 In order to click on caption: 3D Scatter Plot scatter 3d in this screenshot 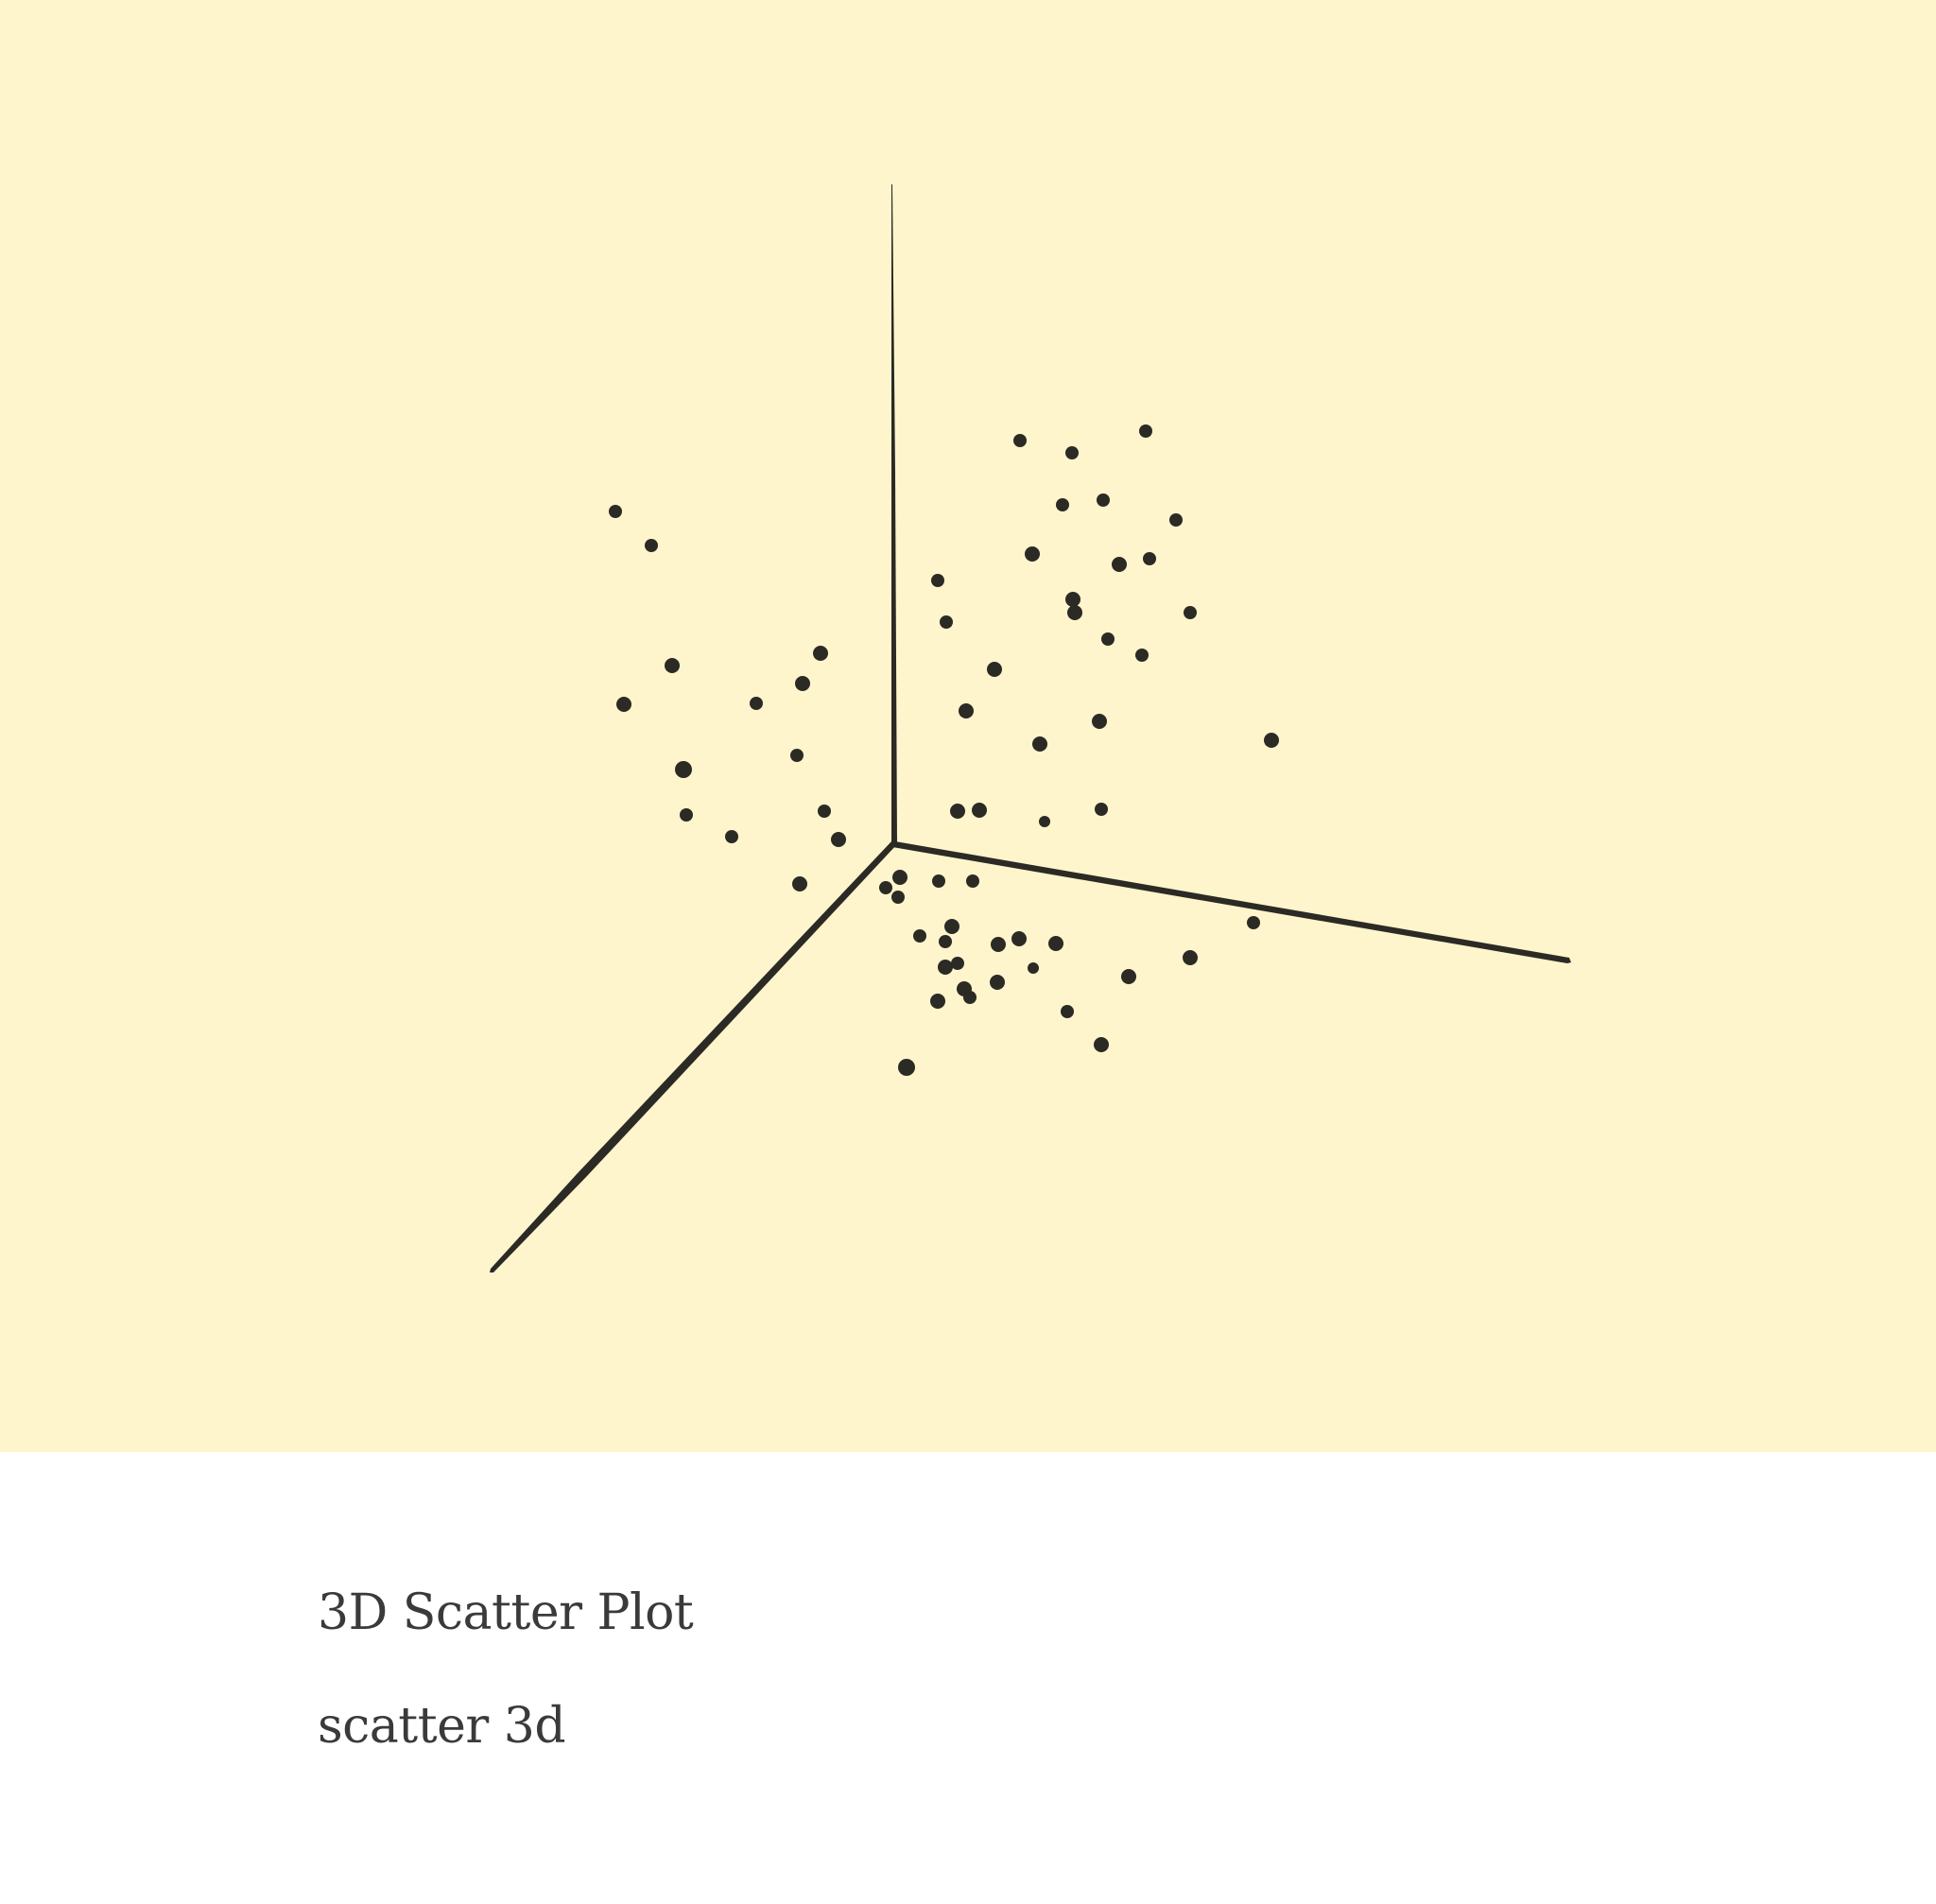, I will do `click(979, 1669)`.